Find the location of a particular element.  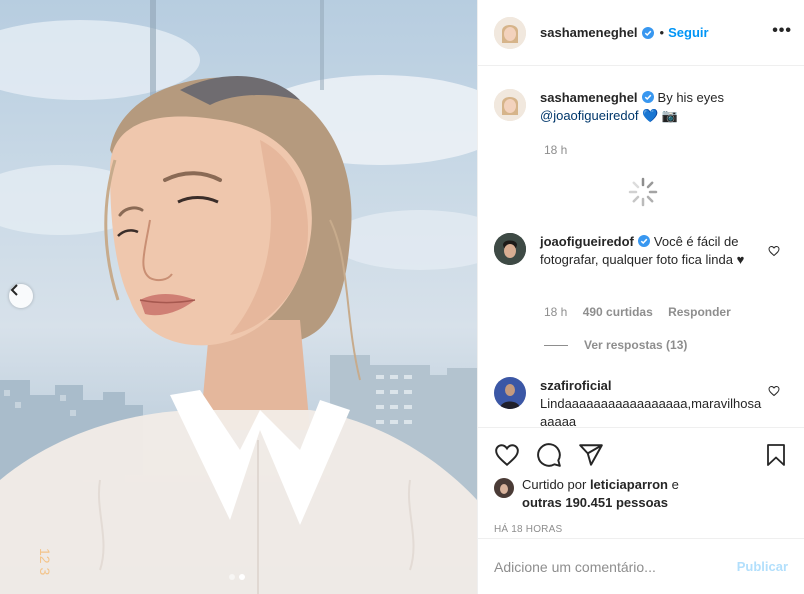

post-time-ago: HÁ 18 HORAS is located at coordinates (641, 529).